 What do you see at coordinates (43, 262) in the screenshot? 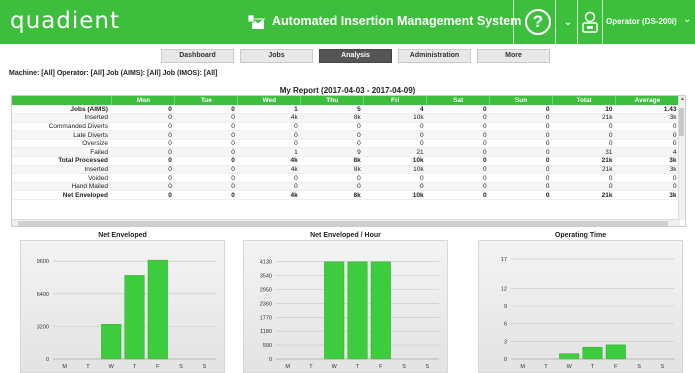
I see `y-tick-label: 9600` at bounding box center [43, 262].